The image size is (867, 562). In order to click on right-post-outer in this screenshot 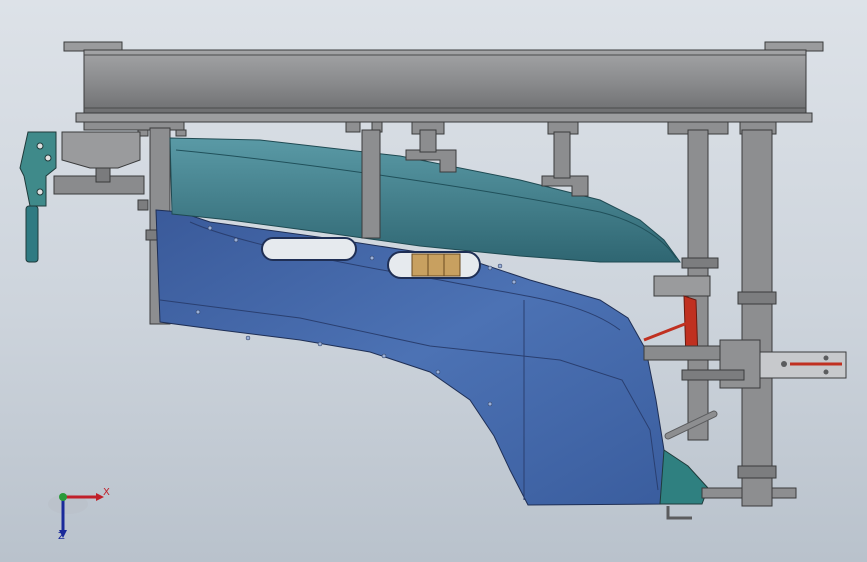, I will do `click(757, 310)`.